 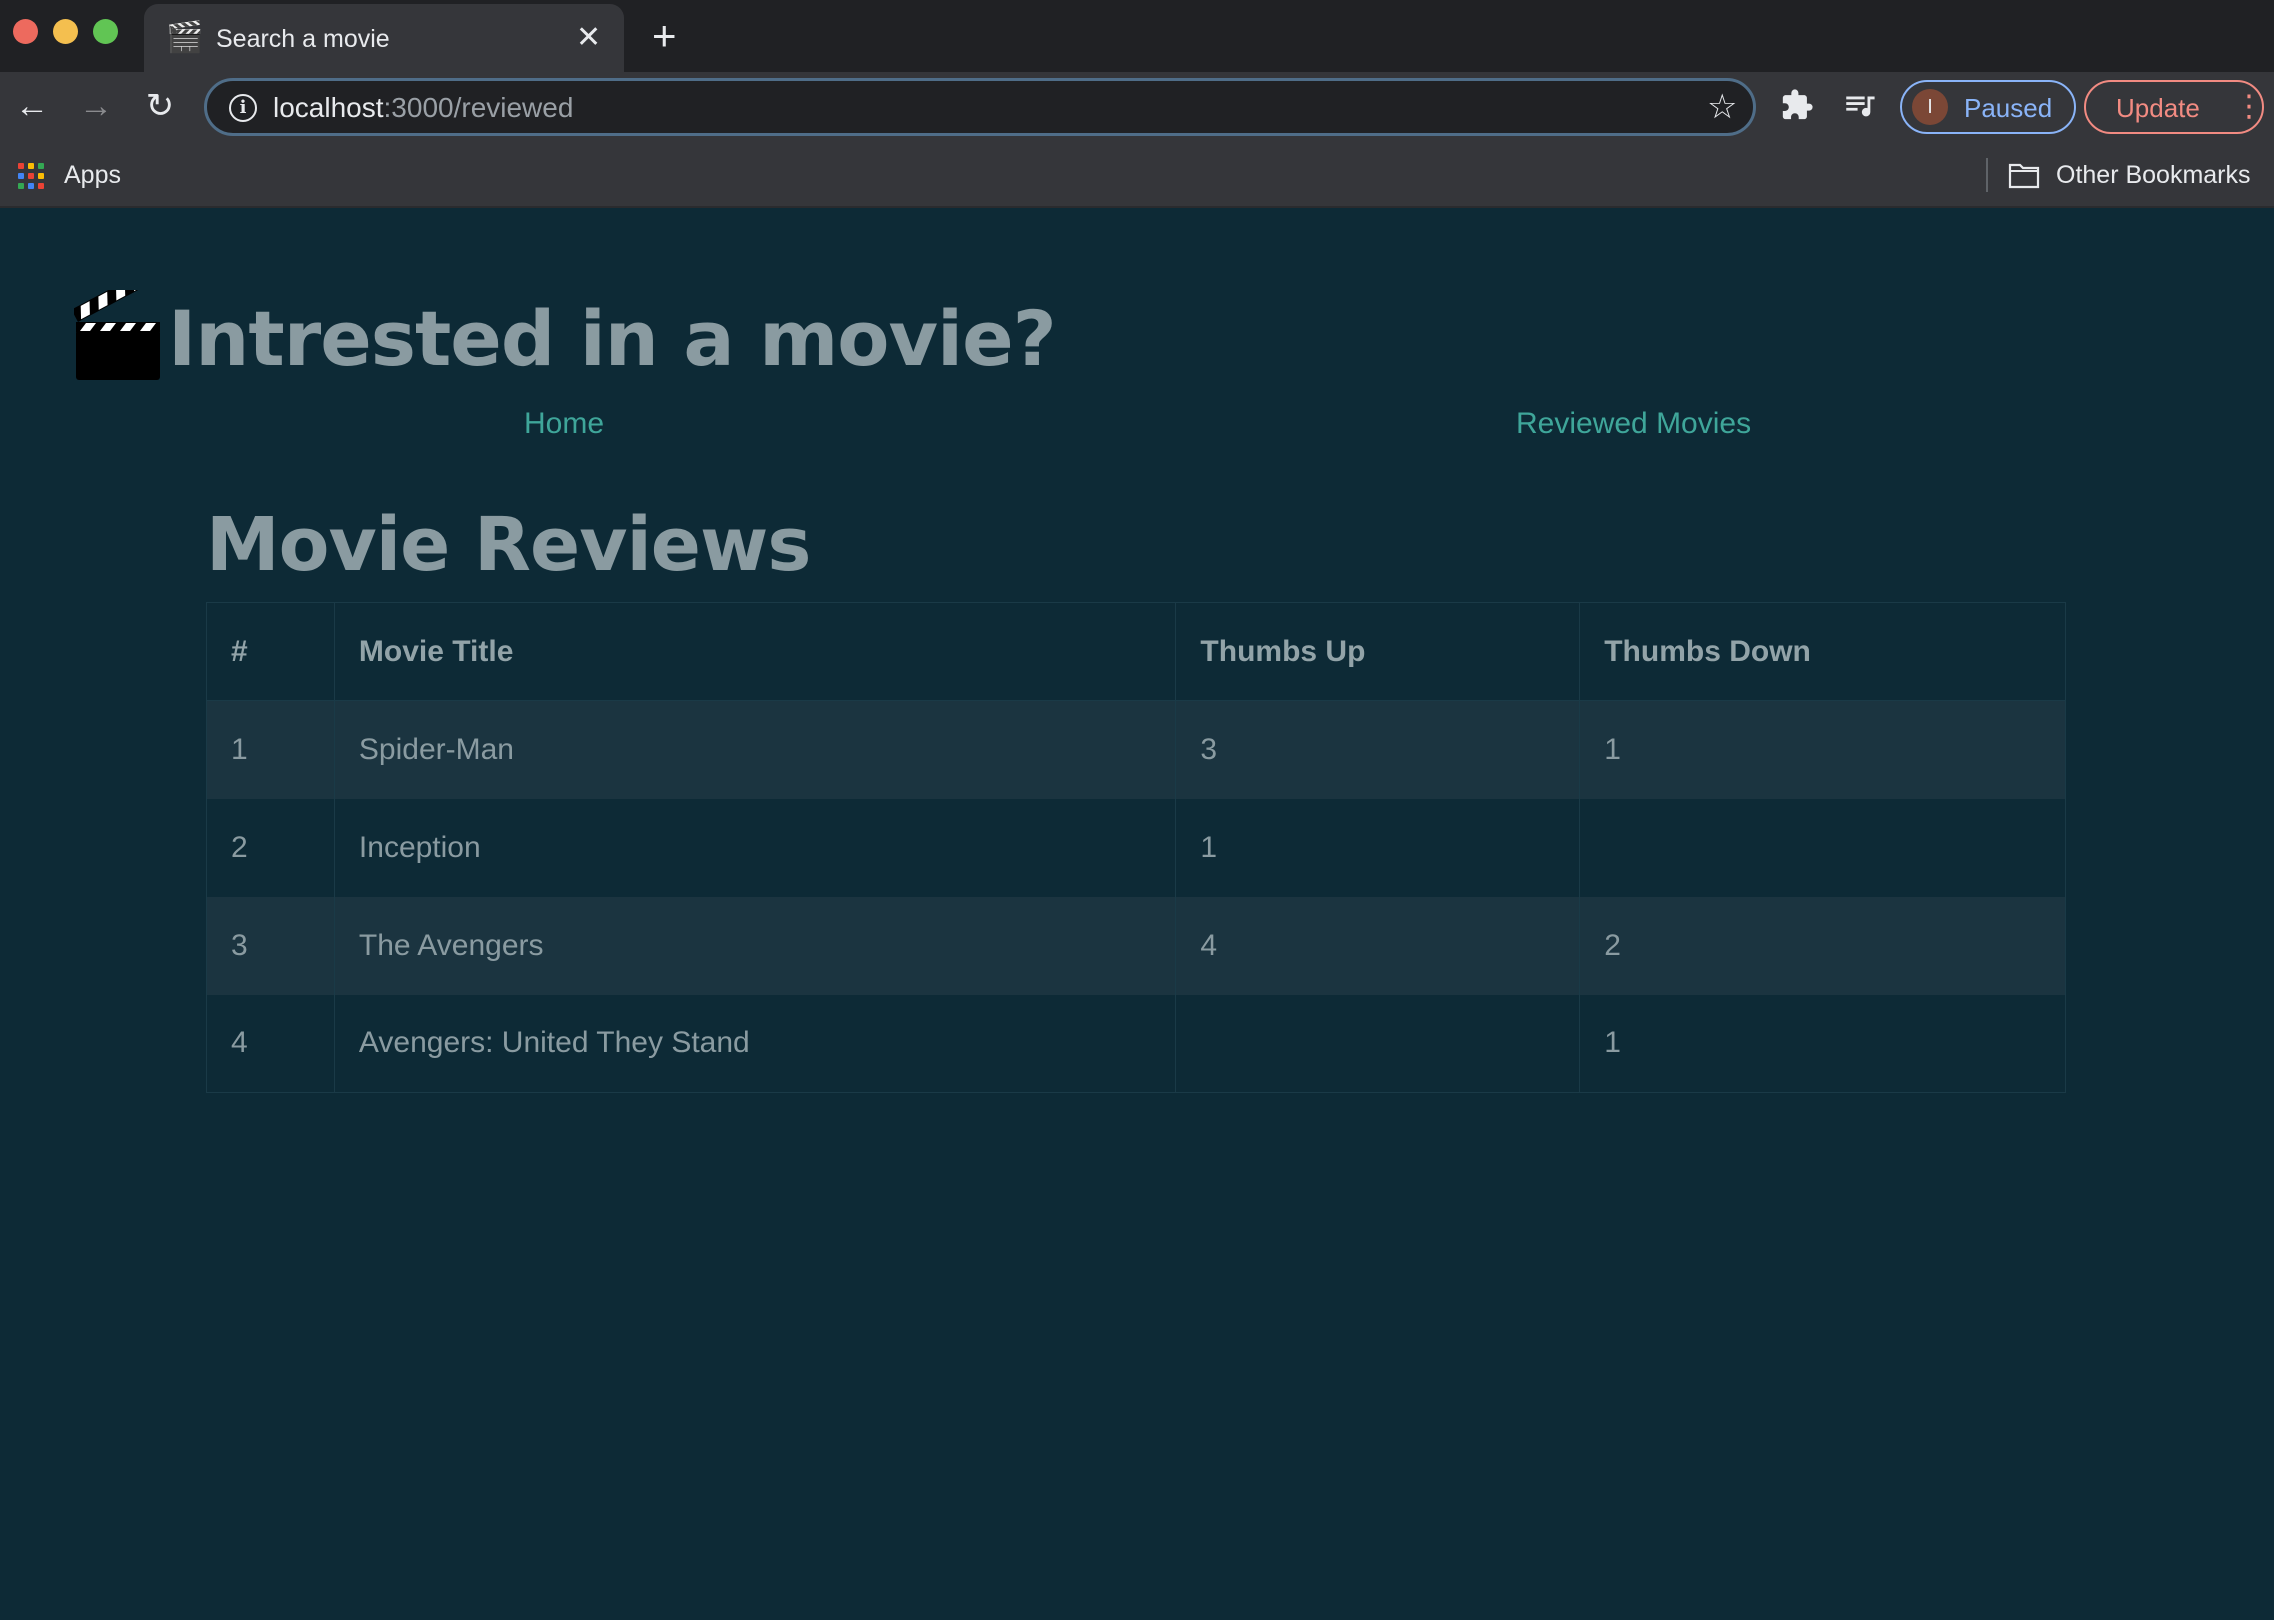 I want to click on zoom-window-button, so click(x=105, y=31).